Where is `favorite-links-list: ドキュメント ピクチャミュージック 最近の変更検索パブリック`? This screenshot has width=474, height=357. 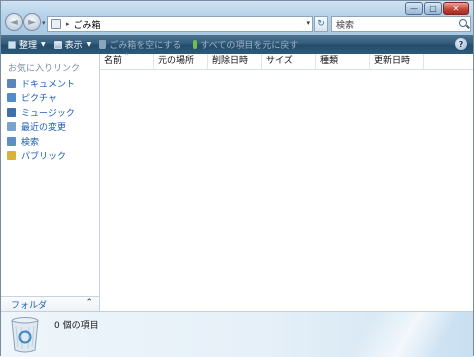
favorite-links-list: ドキュメント ピクチャミュージック 最近の変更検索パブリック is located at coordinates (41, 119).